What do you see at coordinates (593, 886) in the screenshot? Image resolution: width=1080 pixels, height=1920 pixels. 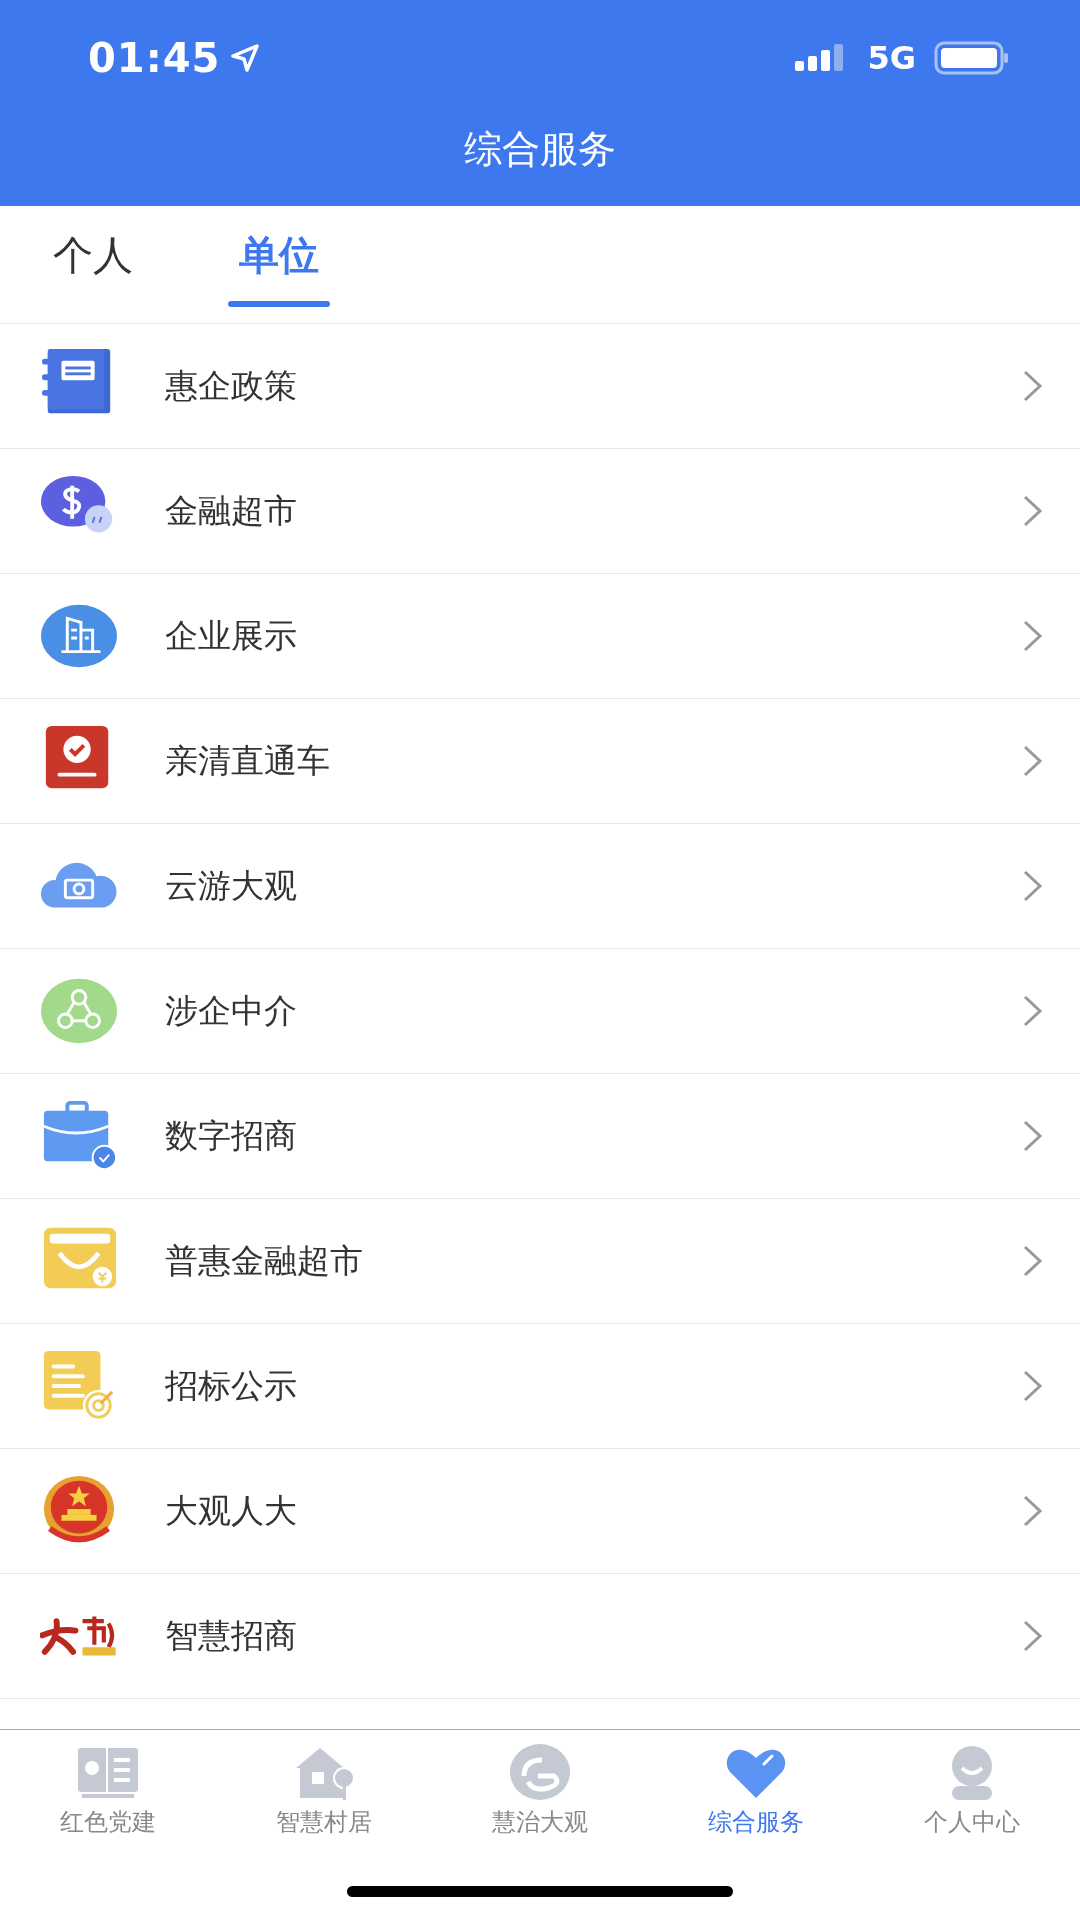 I see `menu-item-label: 云游大观` at bounding box center [593, 886].